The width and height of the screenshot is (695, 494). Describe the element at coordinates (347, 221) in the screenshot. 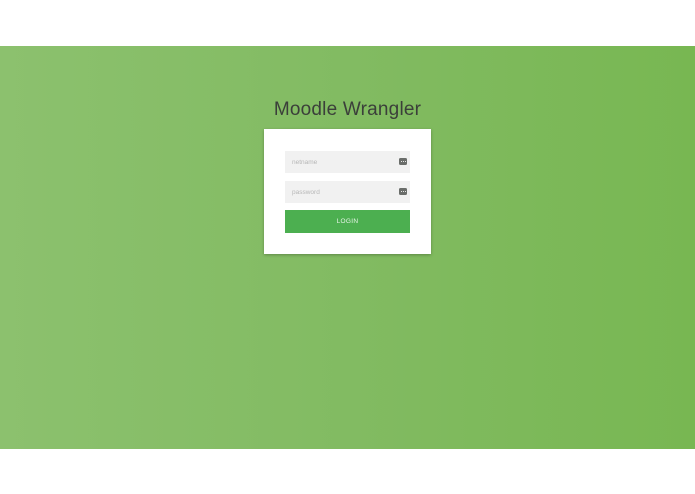

I see `login-button: LOGIN` at that location.